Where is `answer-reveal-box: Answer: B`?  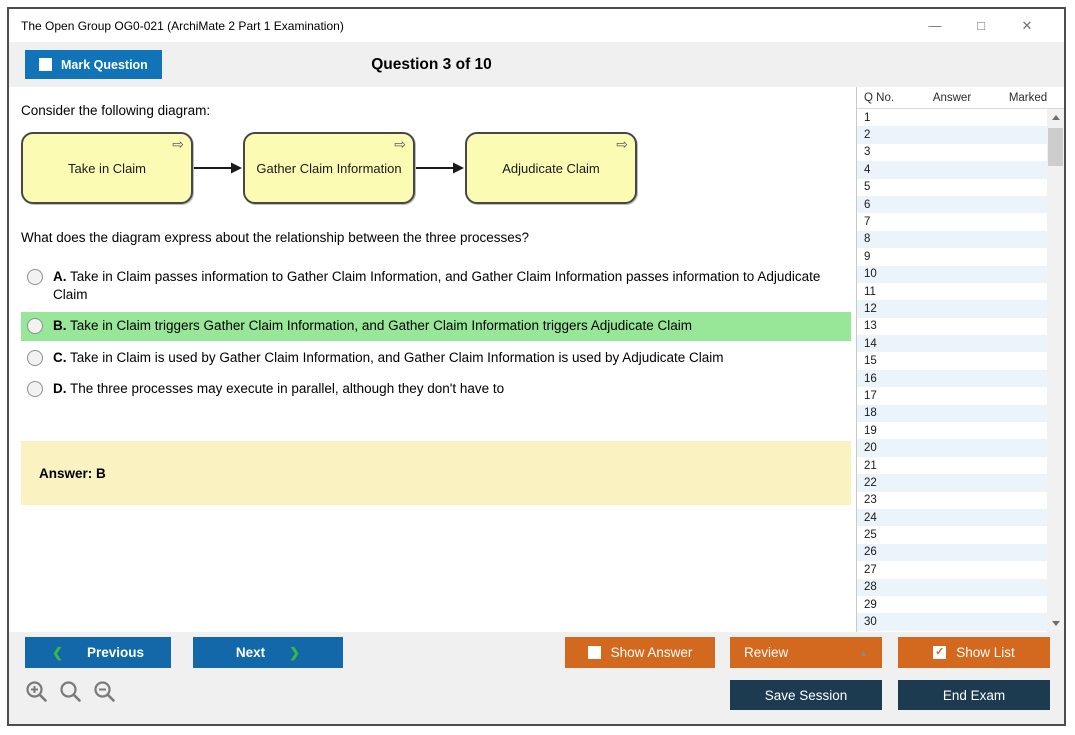 answer-reveal-box: Answer: B is located at coordinates (436, 473).